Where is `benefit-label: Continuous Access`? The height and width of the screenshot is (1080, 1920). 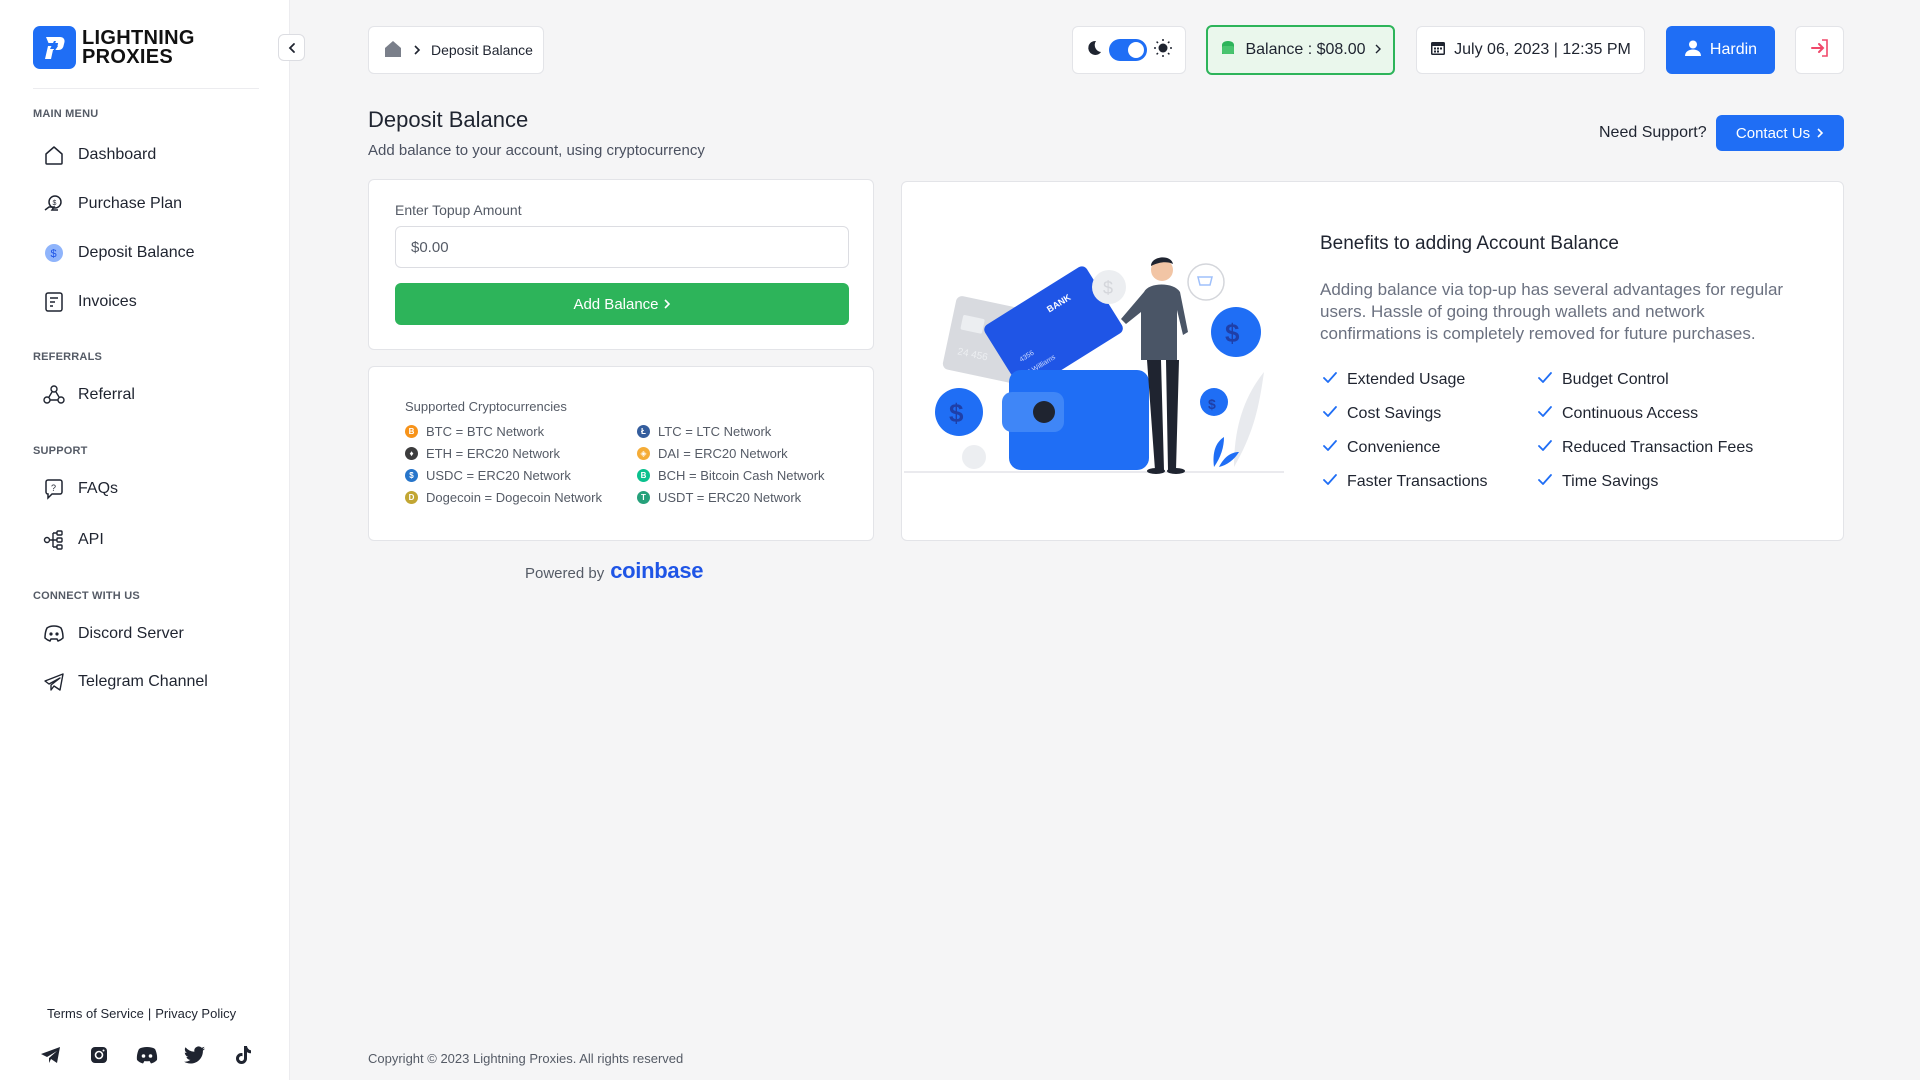
benefit-label: Continuous Access is located at coordinates (1630, 413).